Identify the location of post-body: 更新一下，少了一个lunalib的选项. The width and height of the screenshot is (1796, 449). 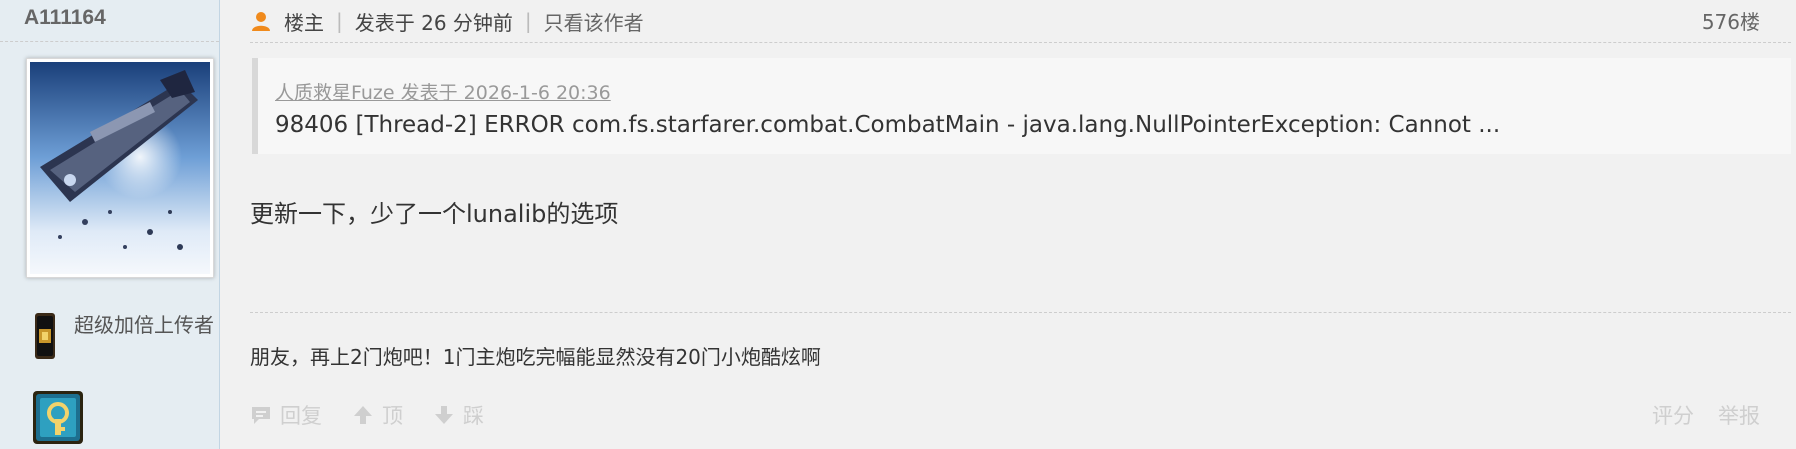
(434, 214).